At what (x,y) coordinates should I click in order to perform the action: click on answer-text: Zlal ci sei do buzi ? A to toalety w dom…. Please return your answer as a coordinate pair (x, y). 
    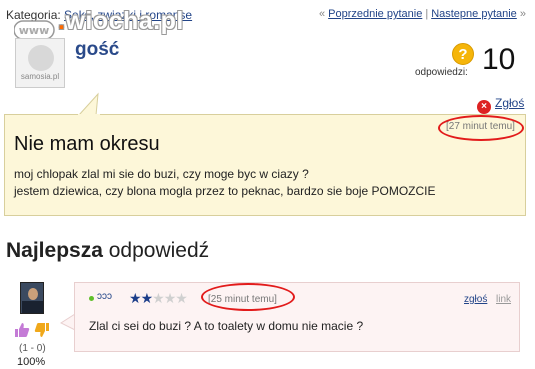
    Looking at the image, I should click on (226, 326).